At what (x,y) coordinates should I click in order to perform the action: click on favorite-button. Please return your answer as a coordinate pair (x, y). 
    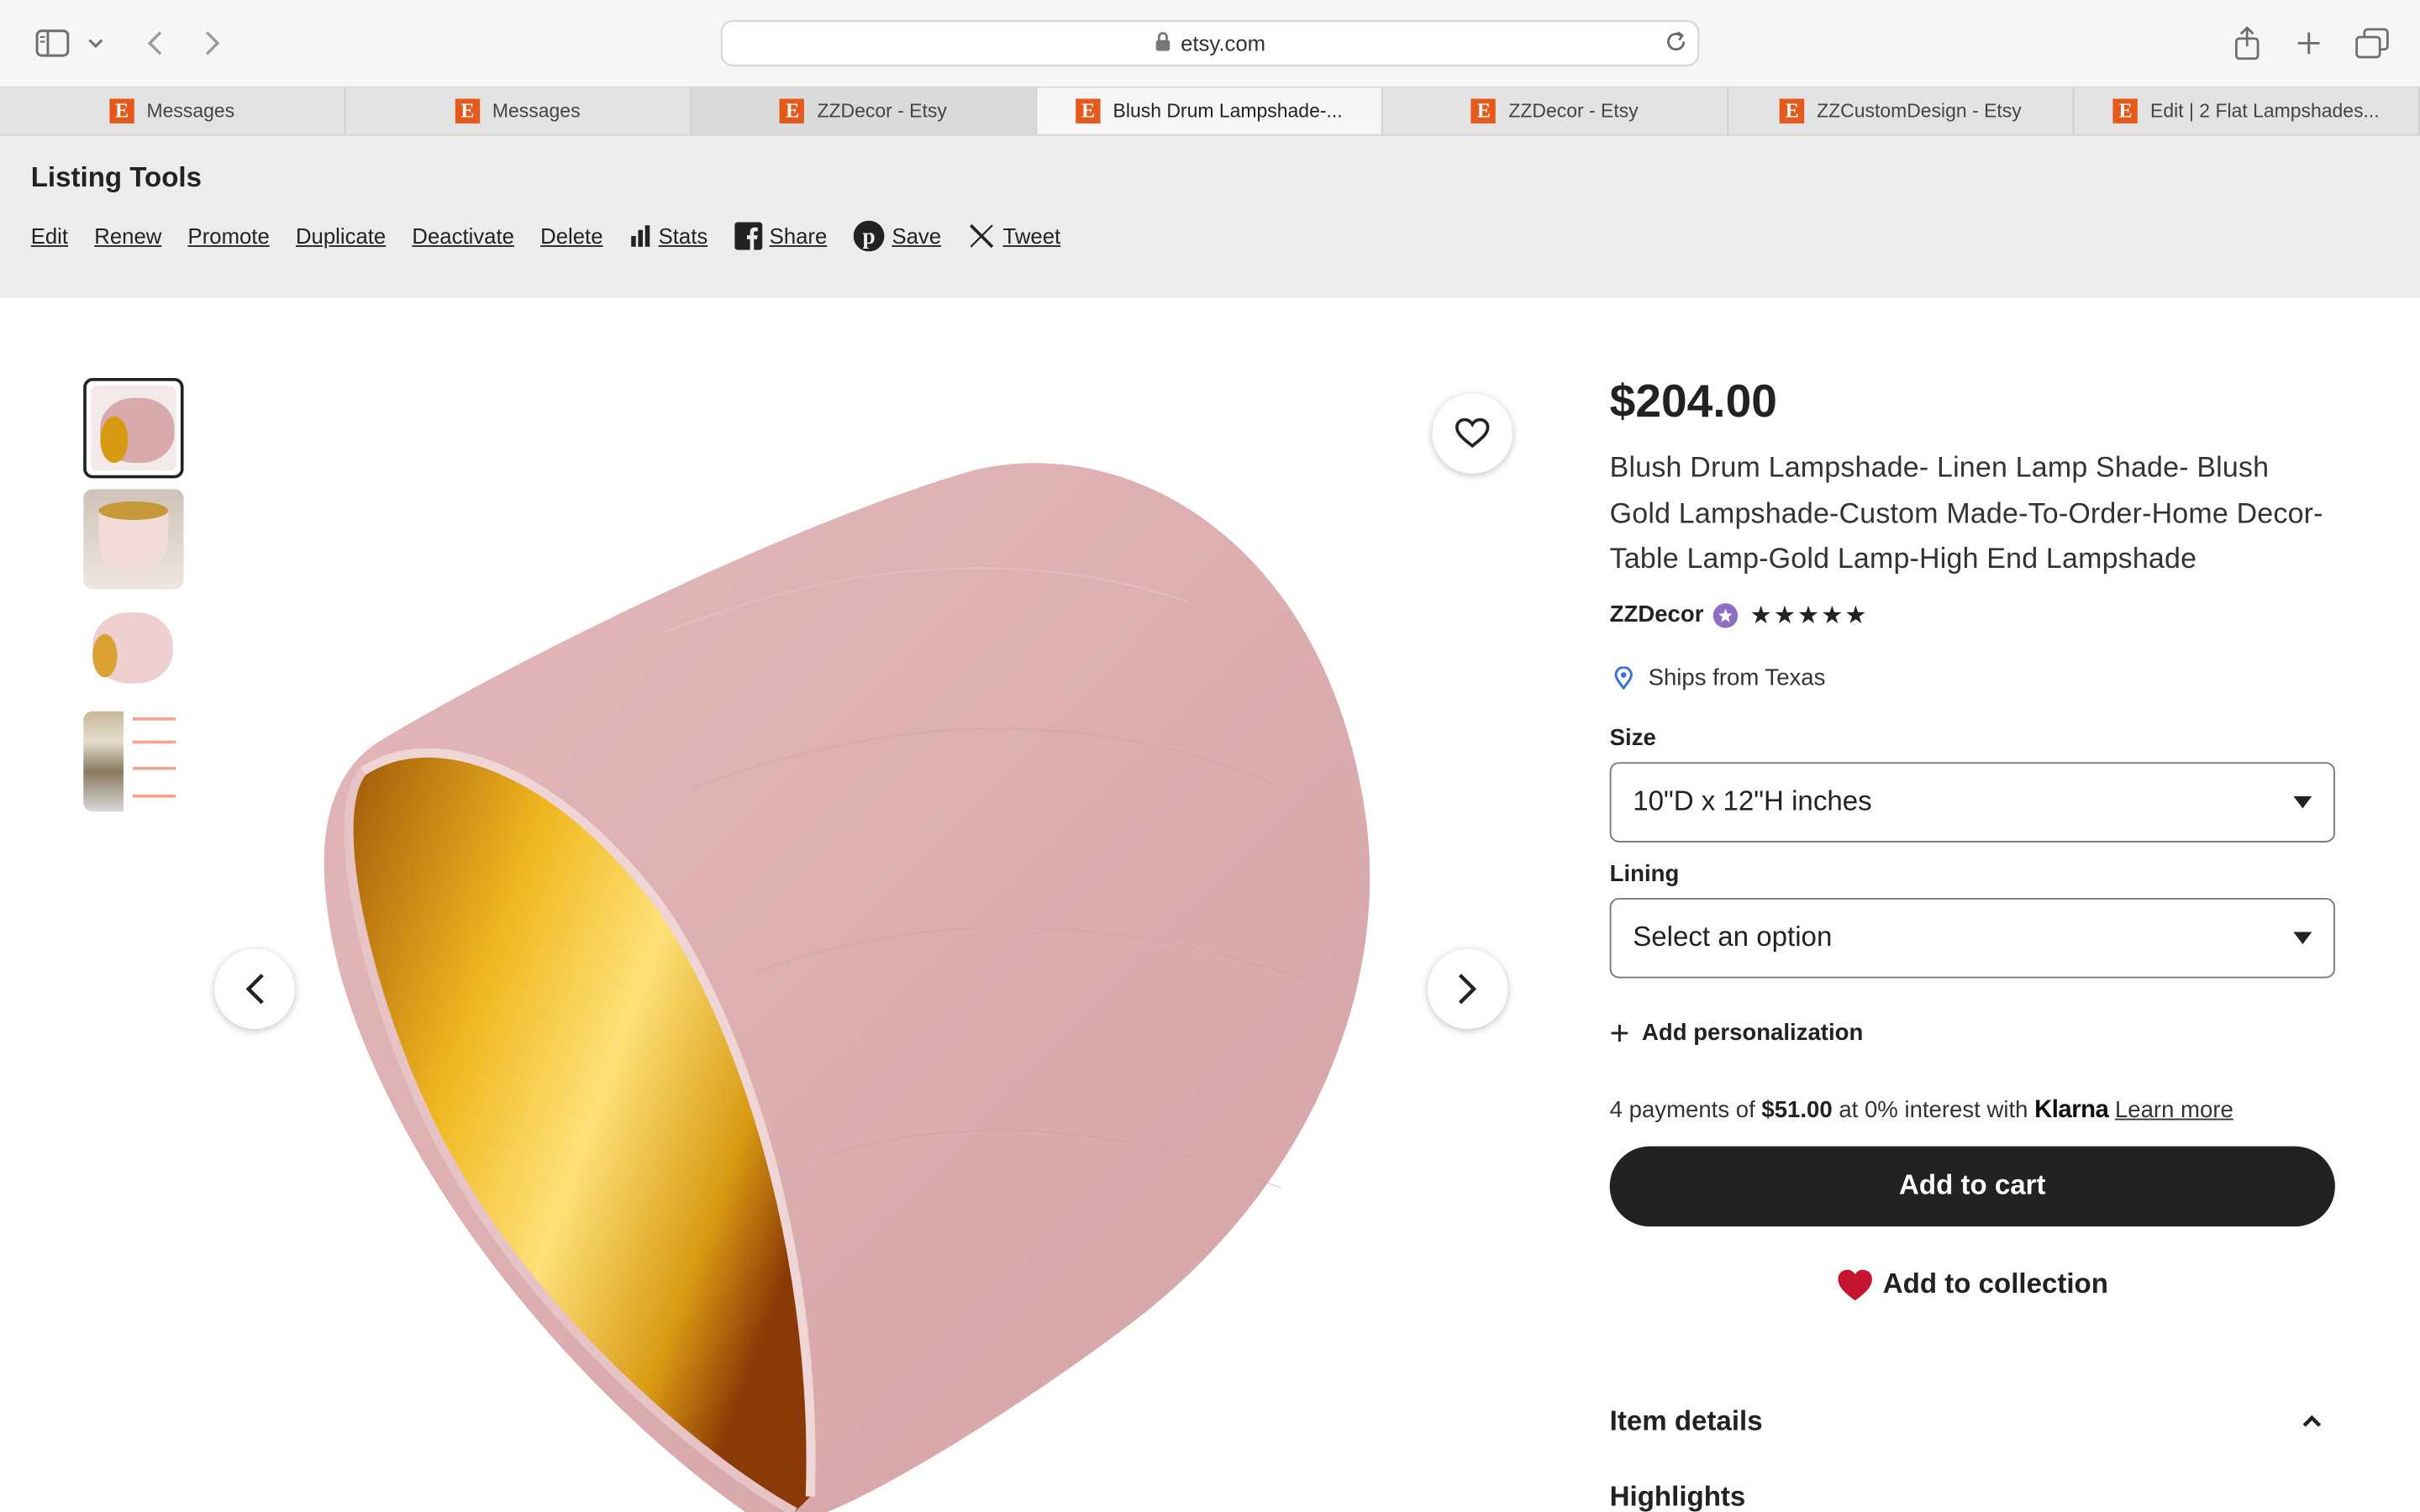
    Looking at the image, I should click on (1472, 433).